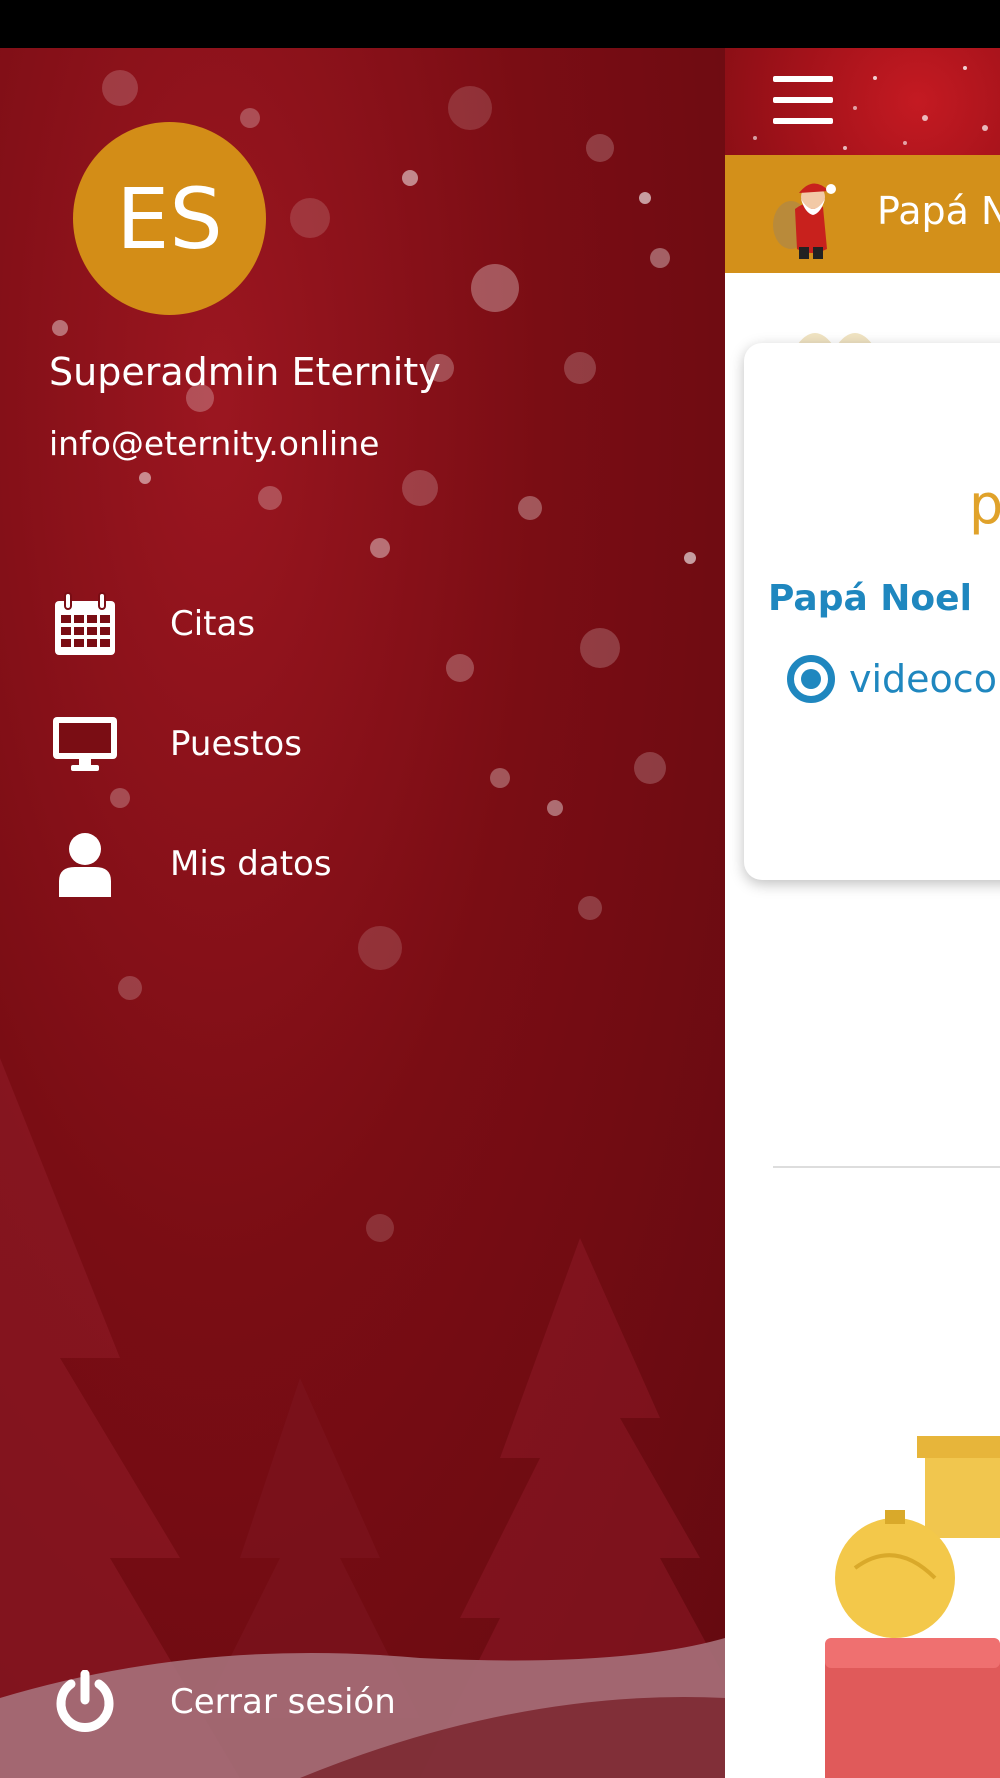  Describe the element at coordinates (245, 372) in the screenshot. I see `user-name: Superadmin Eternity` at that location.